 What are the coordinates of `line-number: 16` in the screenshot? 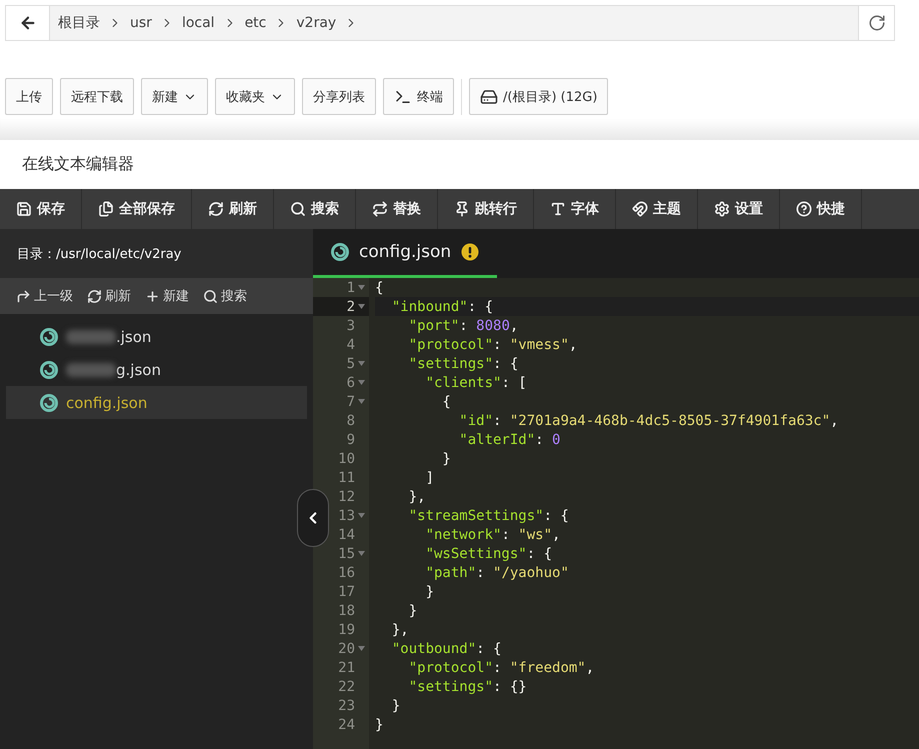 It's located at (346, 572).